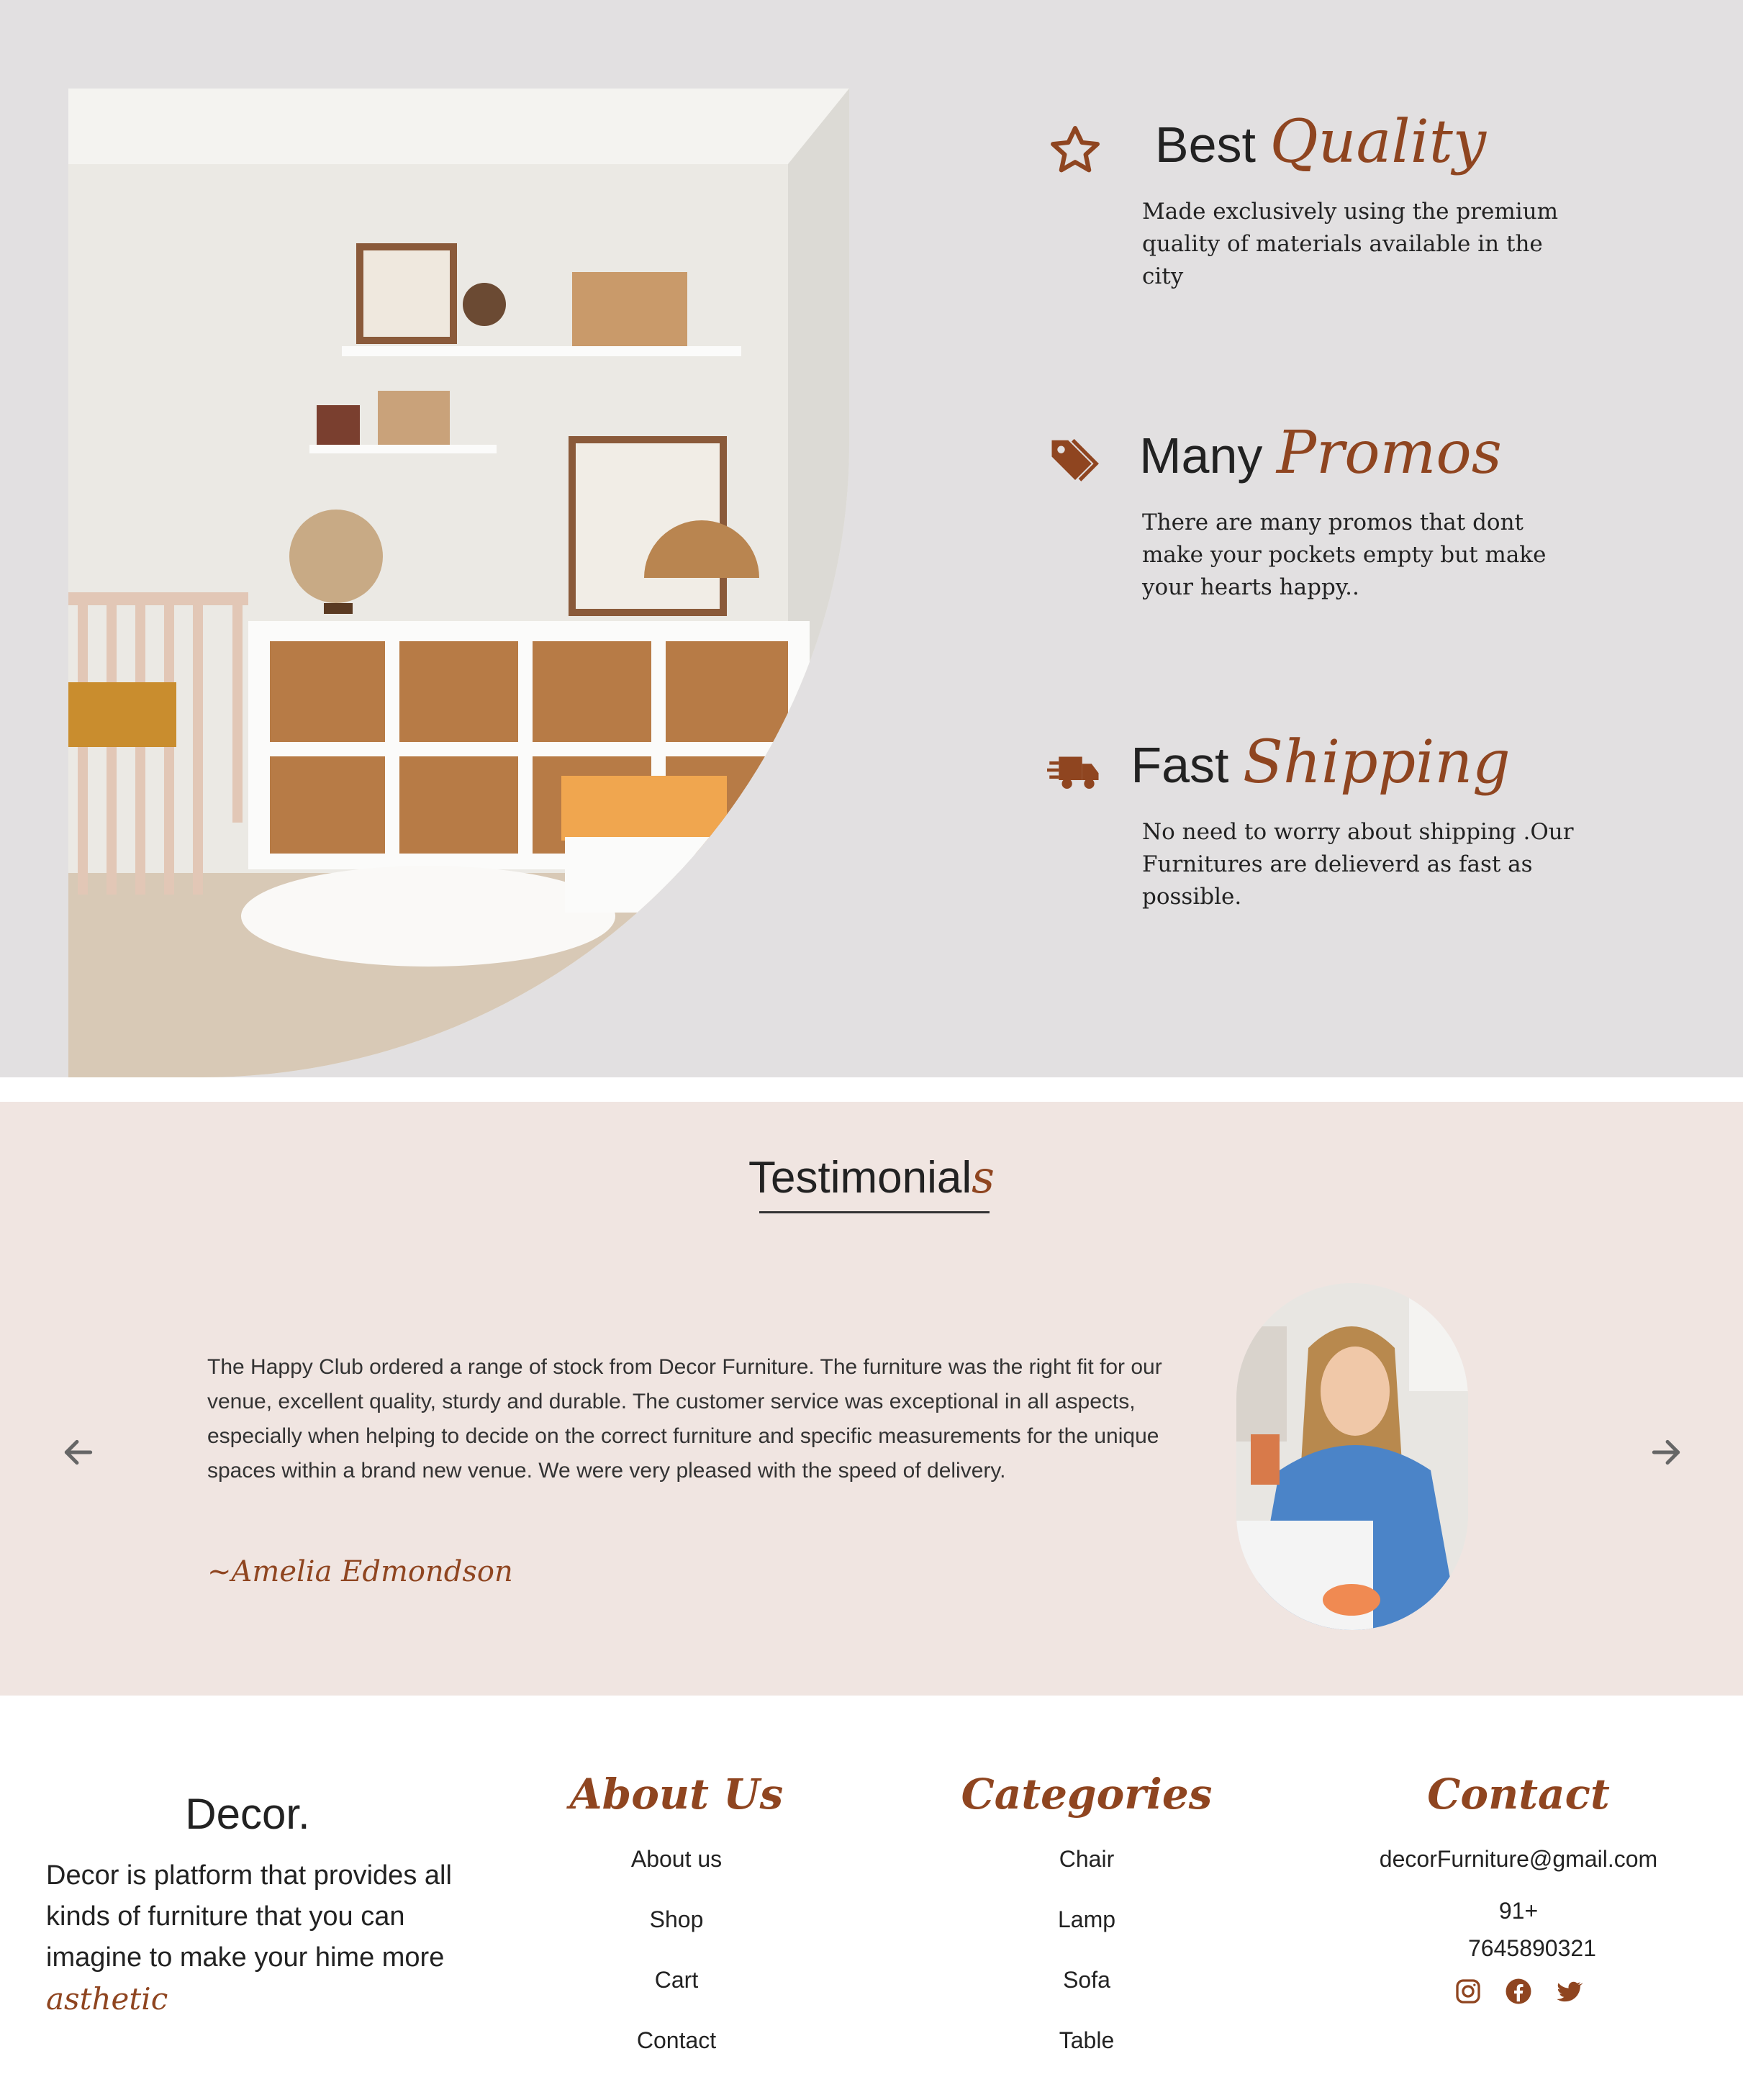 This screenshot has height=2100, width=1743. Describe the element at coordinates (1518, 1859) in the screenshot. I see `contact-email: decorFurniture@gmail.com` at that location.